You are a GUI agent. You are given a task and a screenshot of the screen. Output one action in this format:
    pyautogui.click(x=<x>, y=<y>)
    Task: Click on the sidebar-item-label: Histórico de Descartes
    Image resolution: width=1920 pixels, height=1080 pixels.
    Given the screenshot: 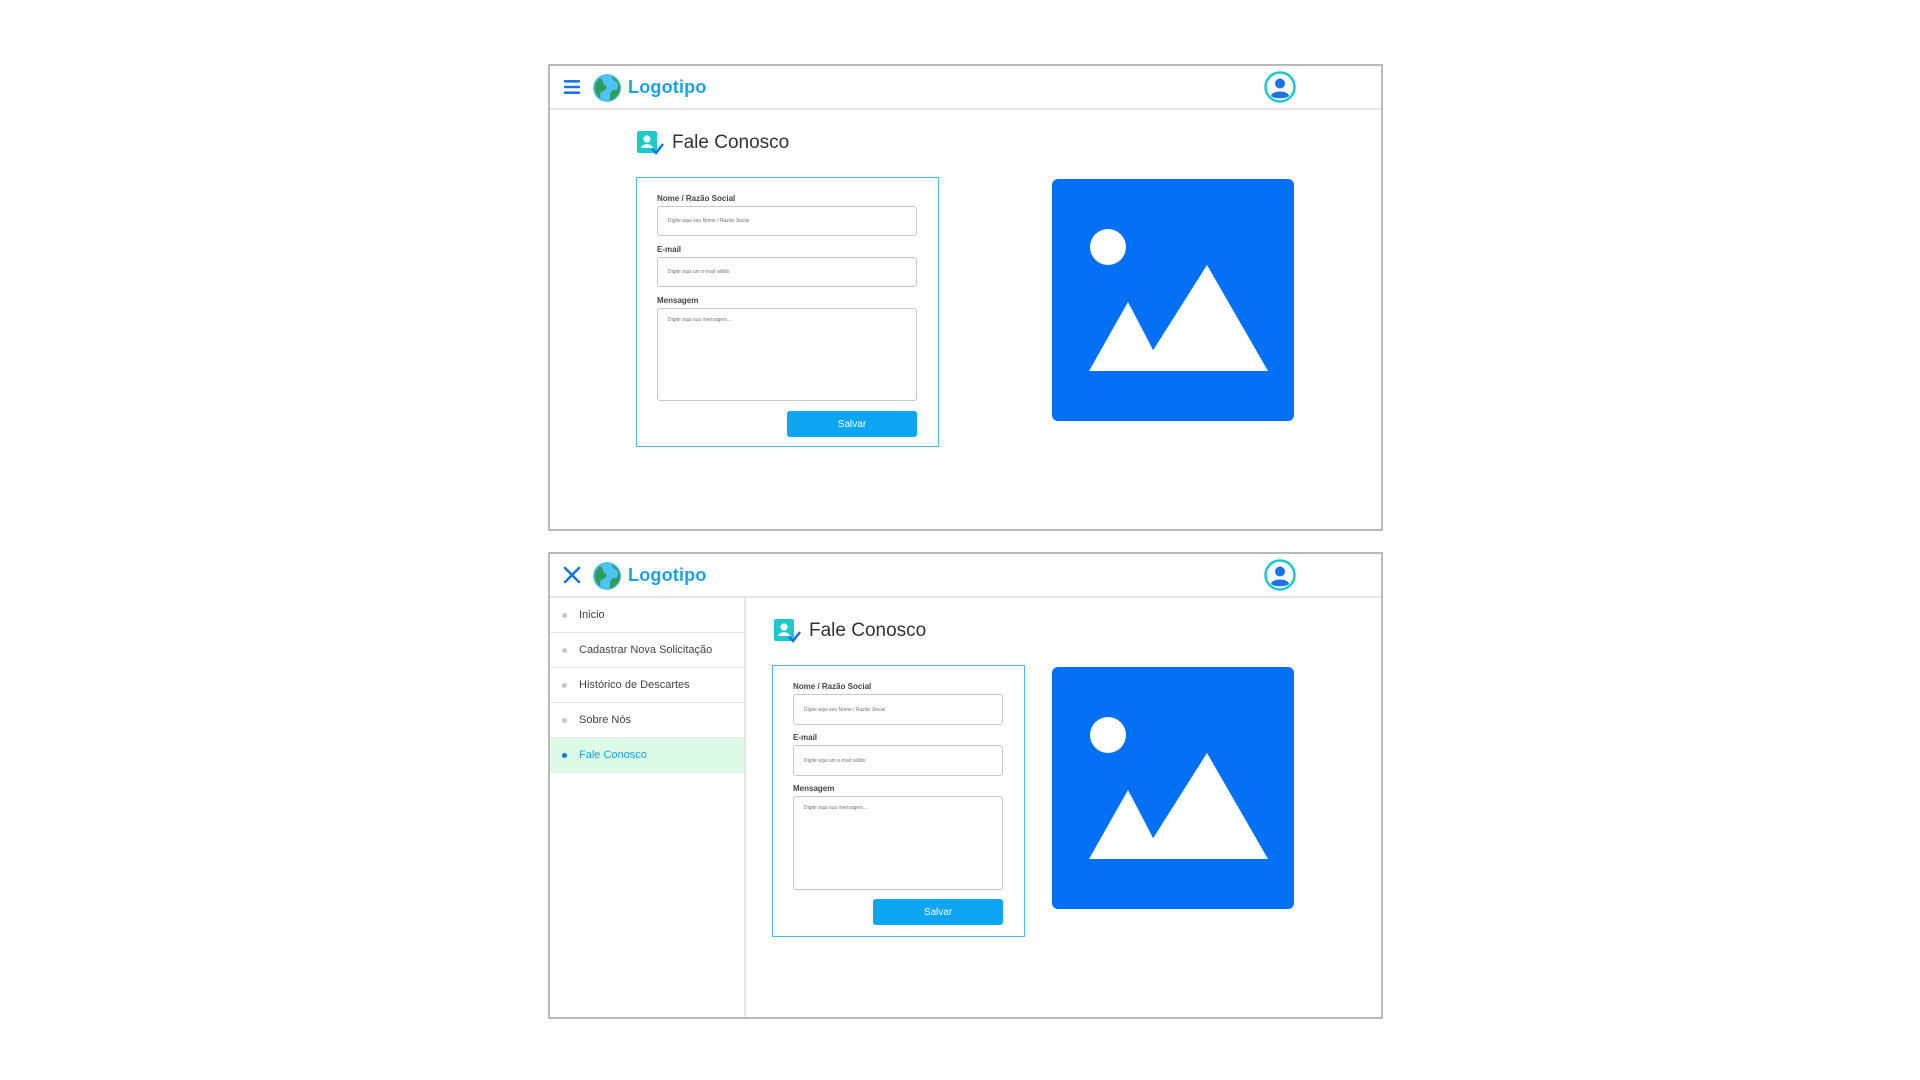 What is the action you would take?
    pyautogui.click(x=634, y=685)
    